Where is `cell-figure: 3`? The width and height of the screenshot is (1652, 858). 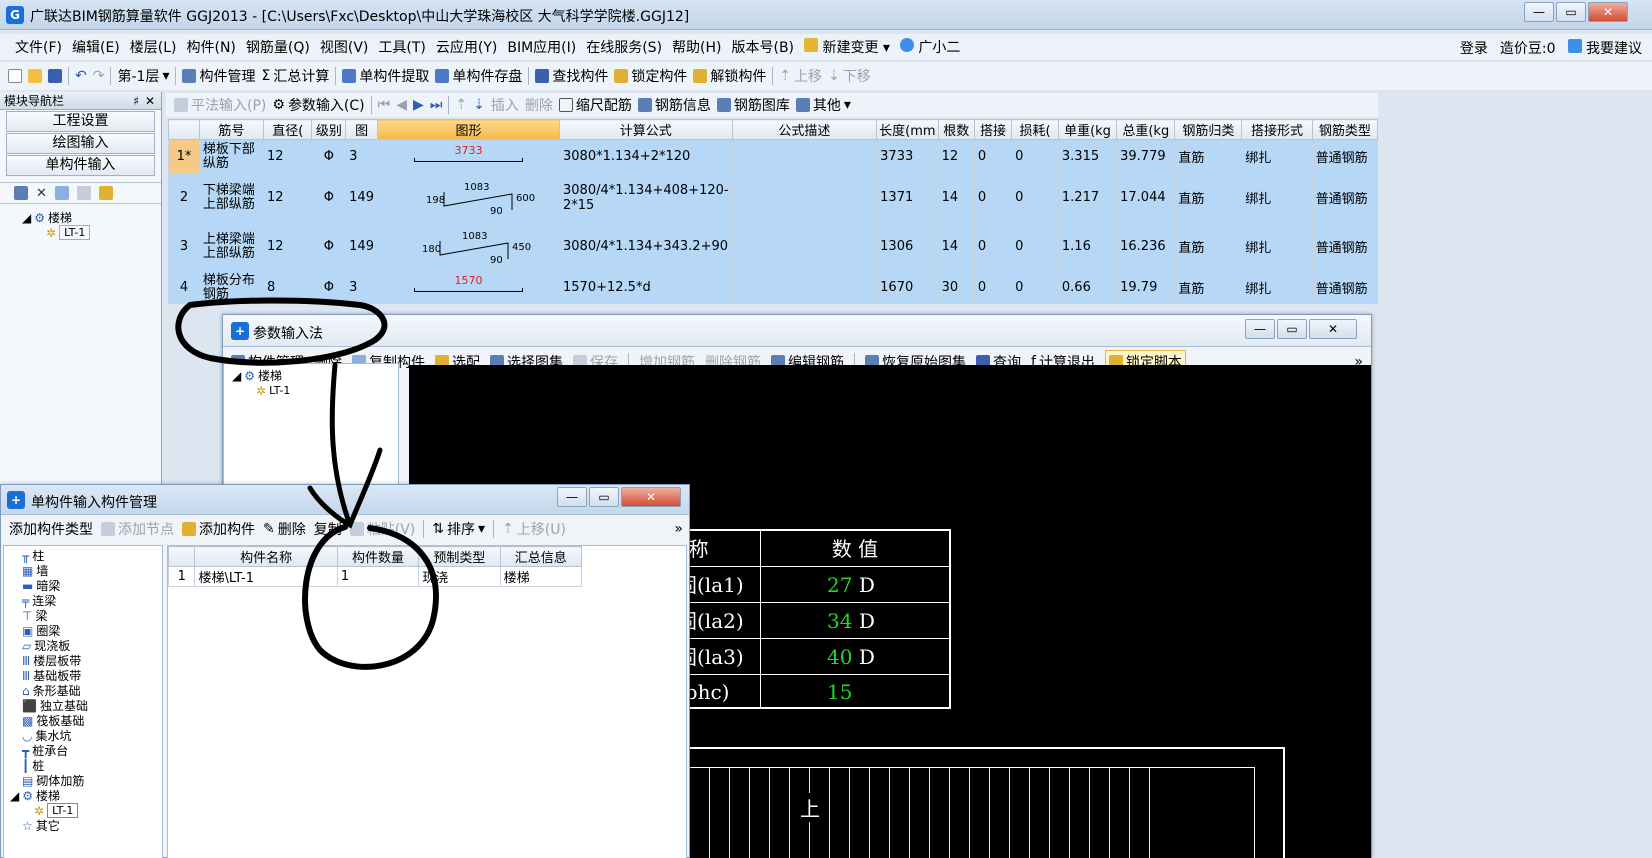
cell-figure: 3 is located at coordinates (361, 156).